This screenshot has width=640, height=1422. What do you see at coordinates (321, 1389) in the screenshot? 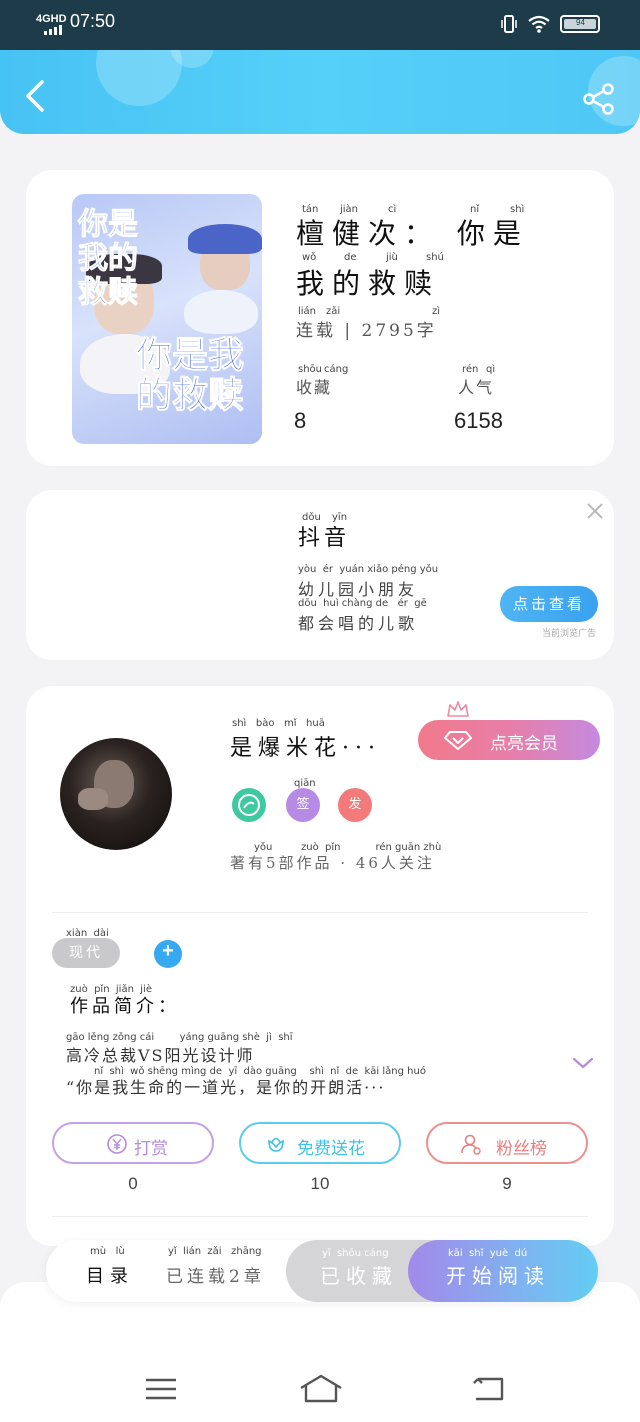
I see `home-icon` at bounding box center [321, 1389].